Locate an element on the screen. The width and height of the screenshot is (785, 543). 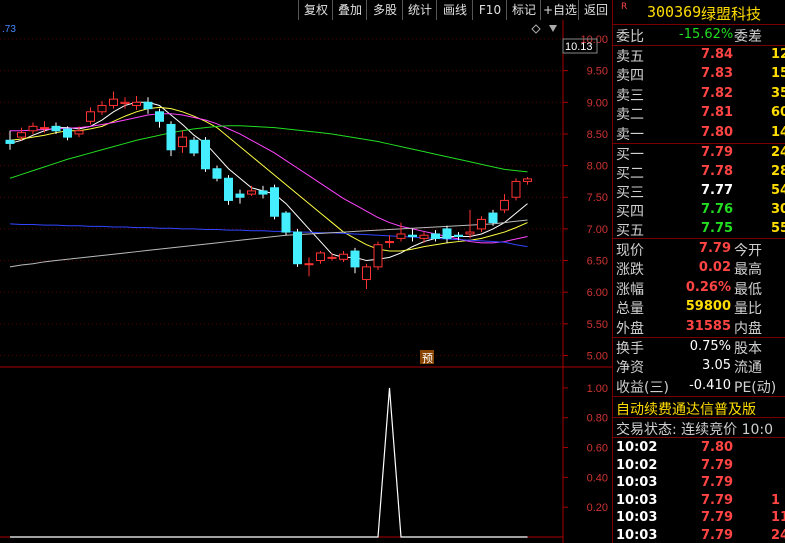
statistics-button: 统计 is located at coordinates (419, 10).